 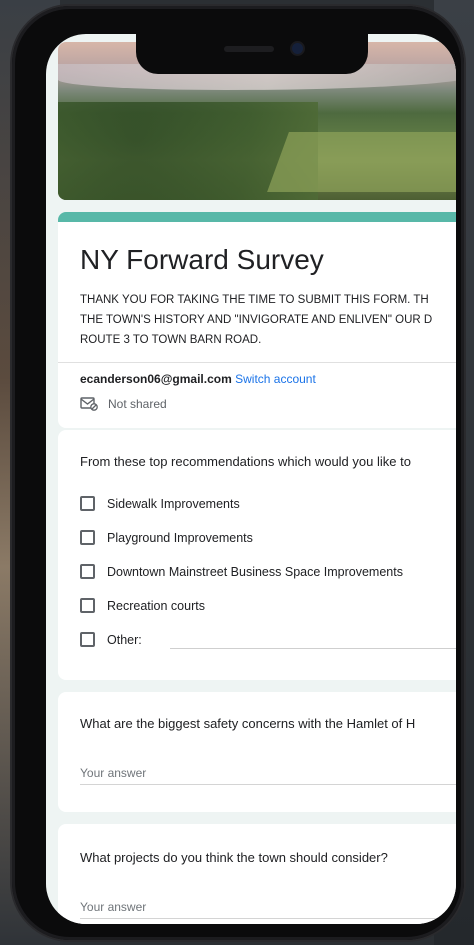 I want to click on option-recreation: Recreation courts, so click(x=142, y=605).